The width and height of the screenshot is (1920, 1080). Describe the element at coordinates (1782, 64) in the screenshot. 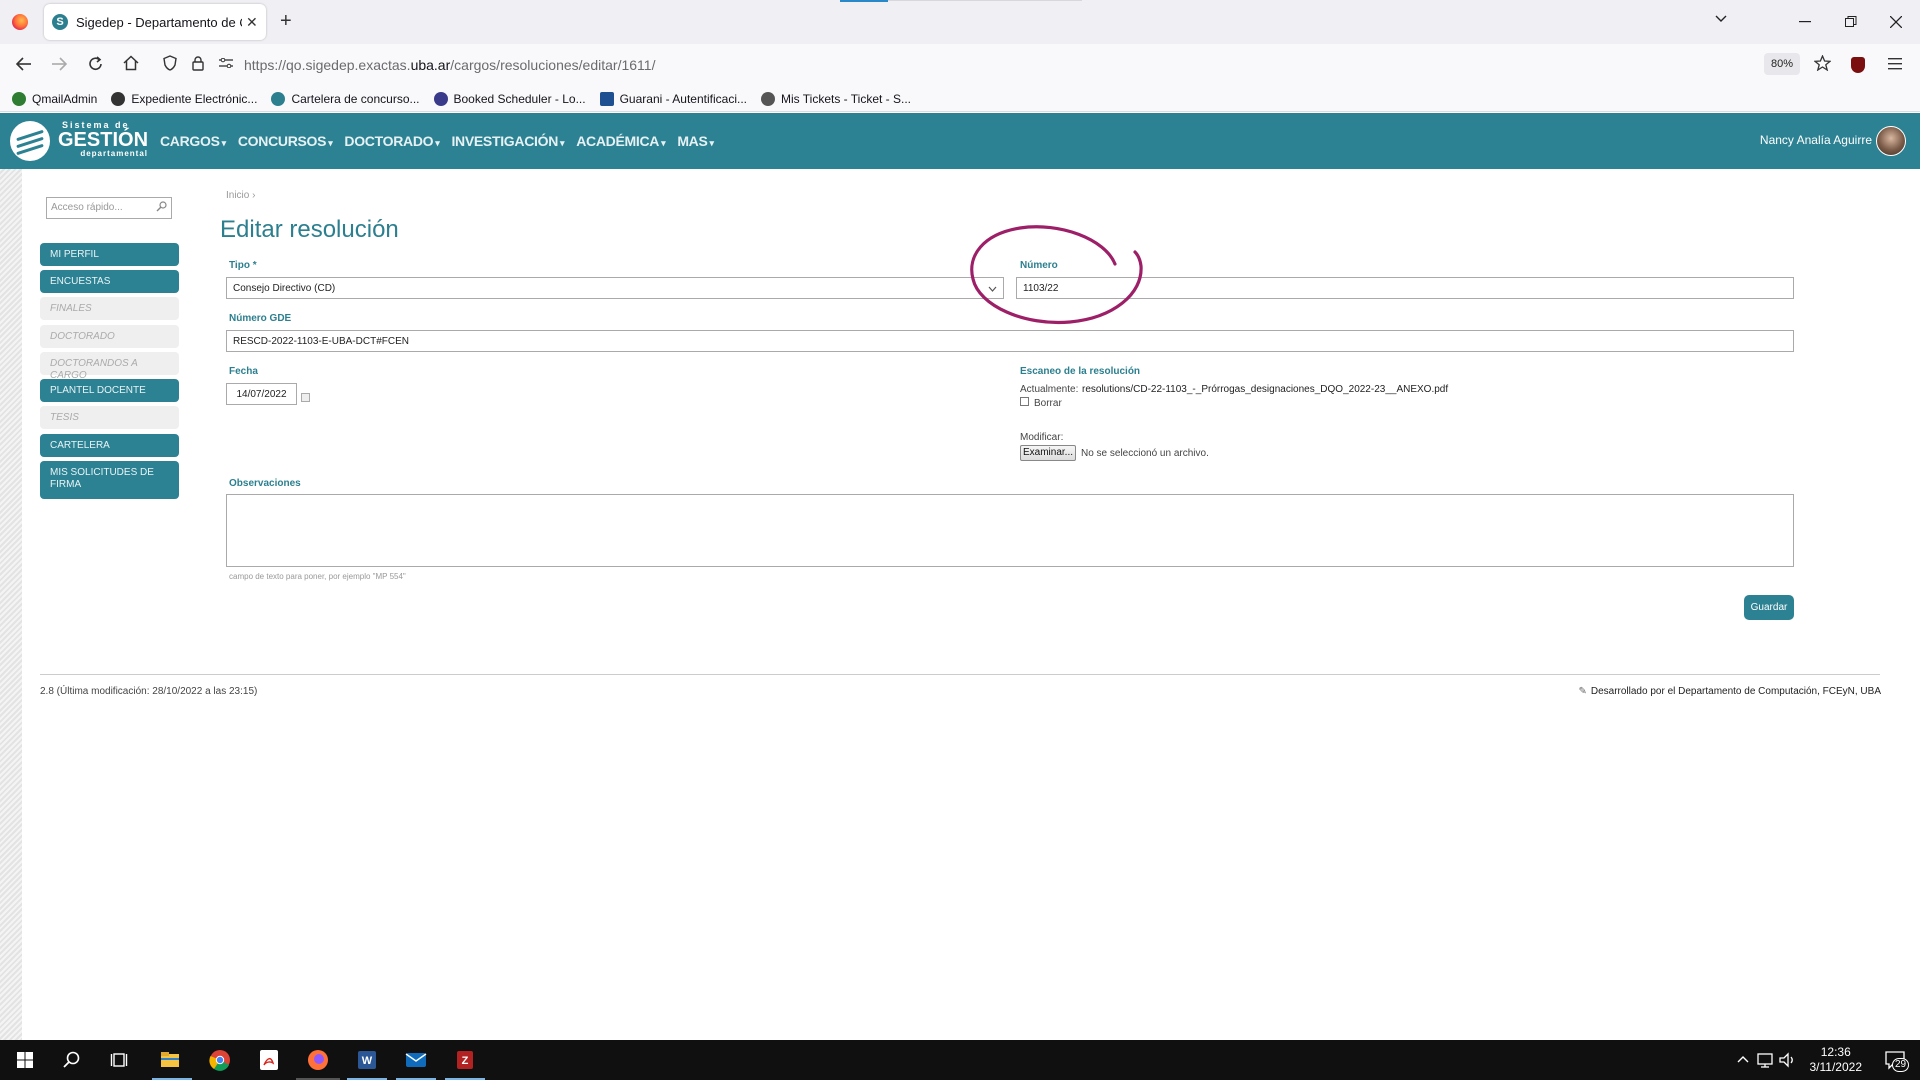

I see `zoom-level-button: 80%` at that location.